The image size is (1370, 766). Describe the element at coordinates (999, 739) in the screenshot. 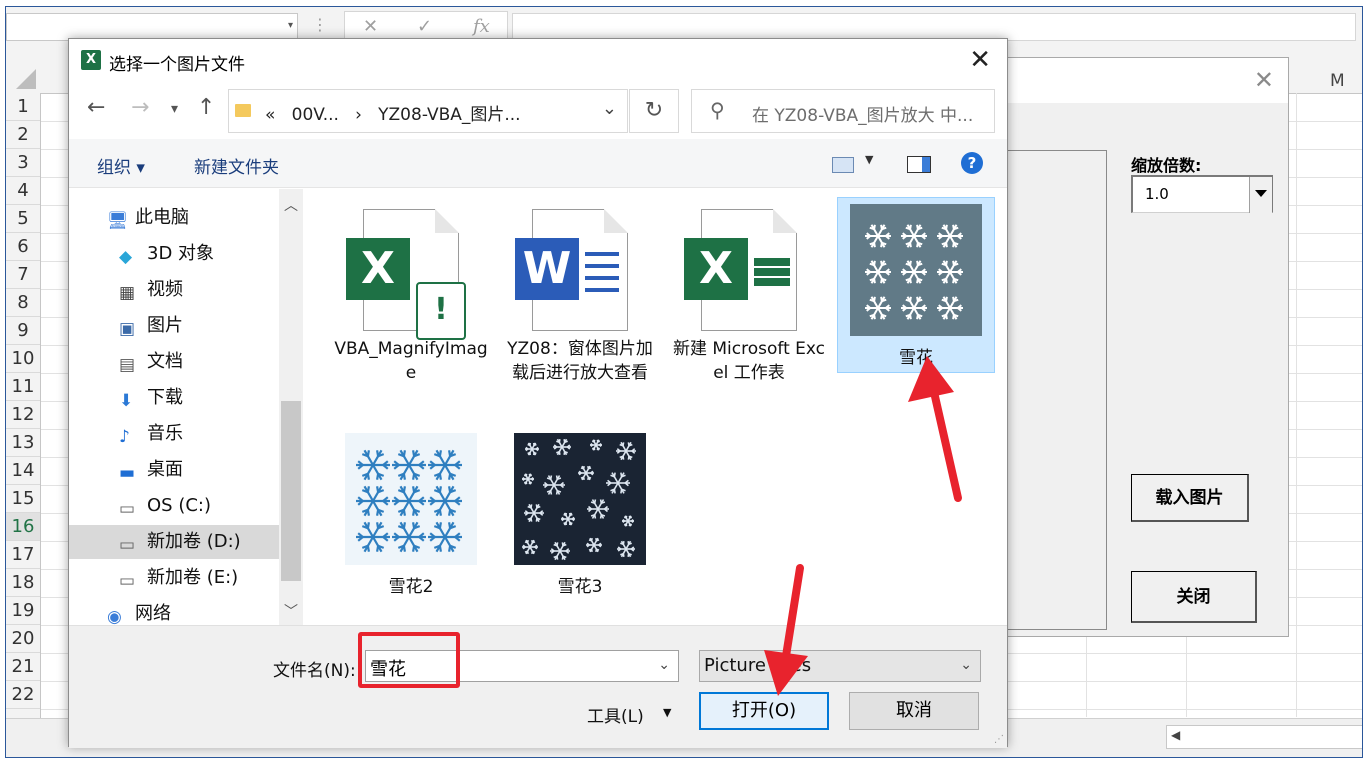

I see `resize-grip-icon: ⋰` at that location.